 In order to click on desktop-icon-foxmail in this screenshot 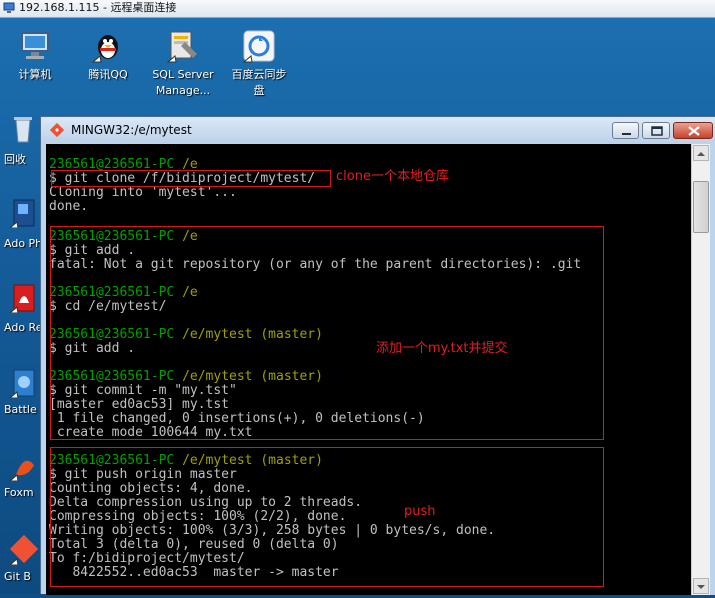, I will do `click(21, 466)`.